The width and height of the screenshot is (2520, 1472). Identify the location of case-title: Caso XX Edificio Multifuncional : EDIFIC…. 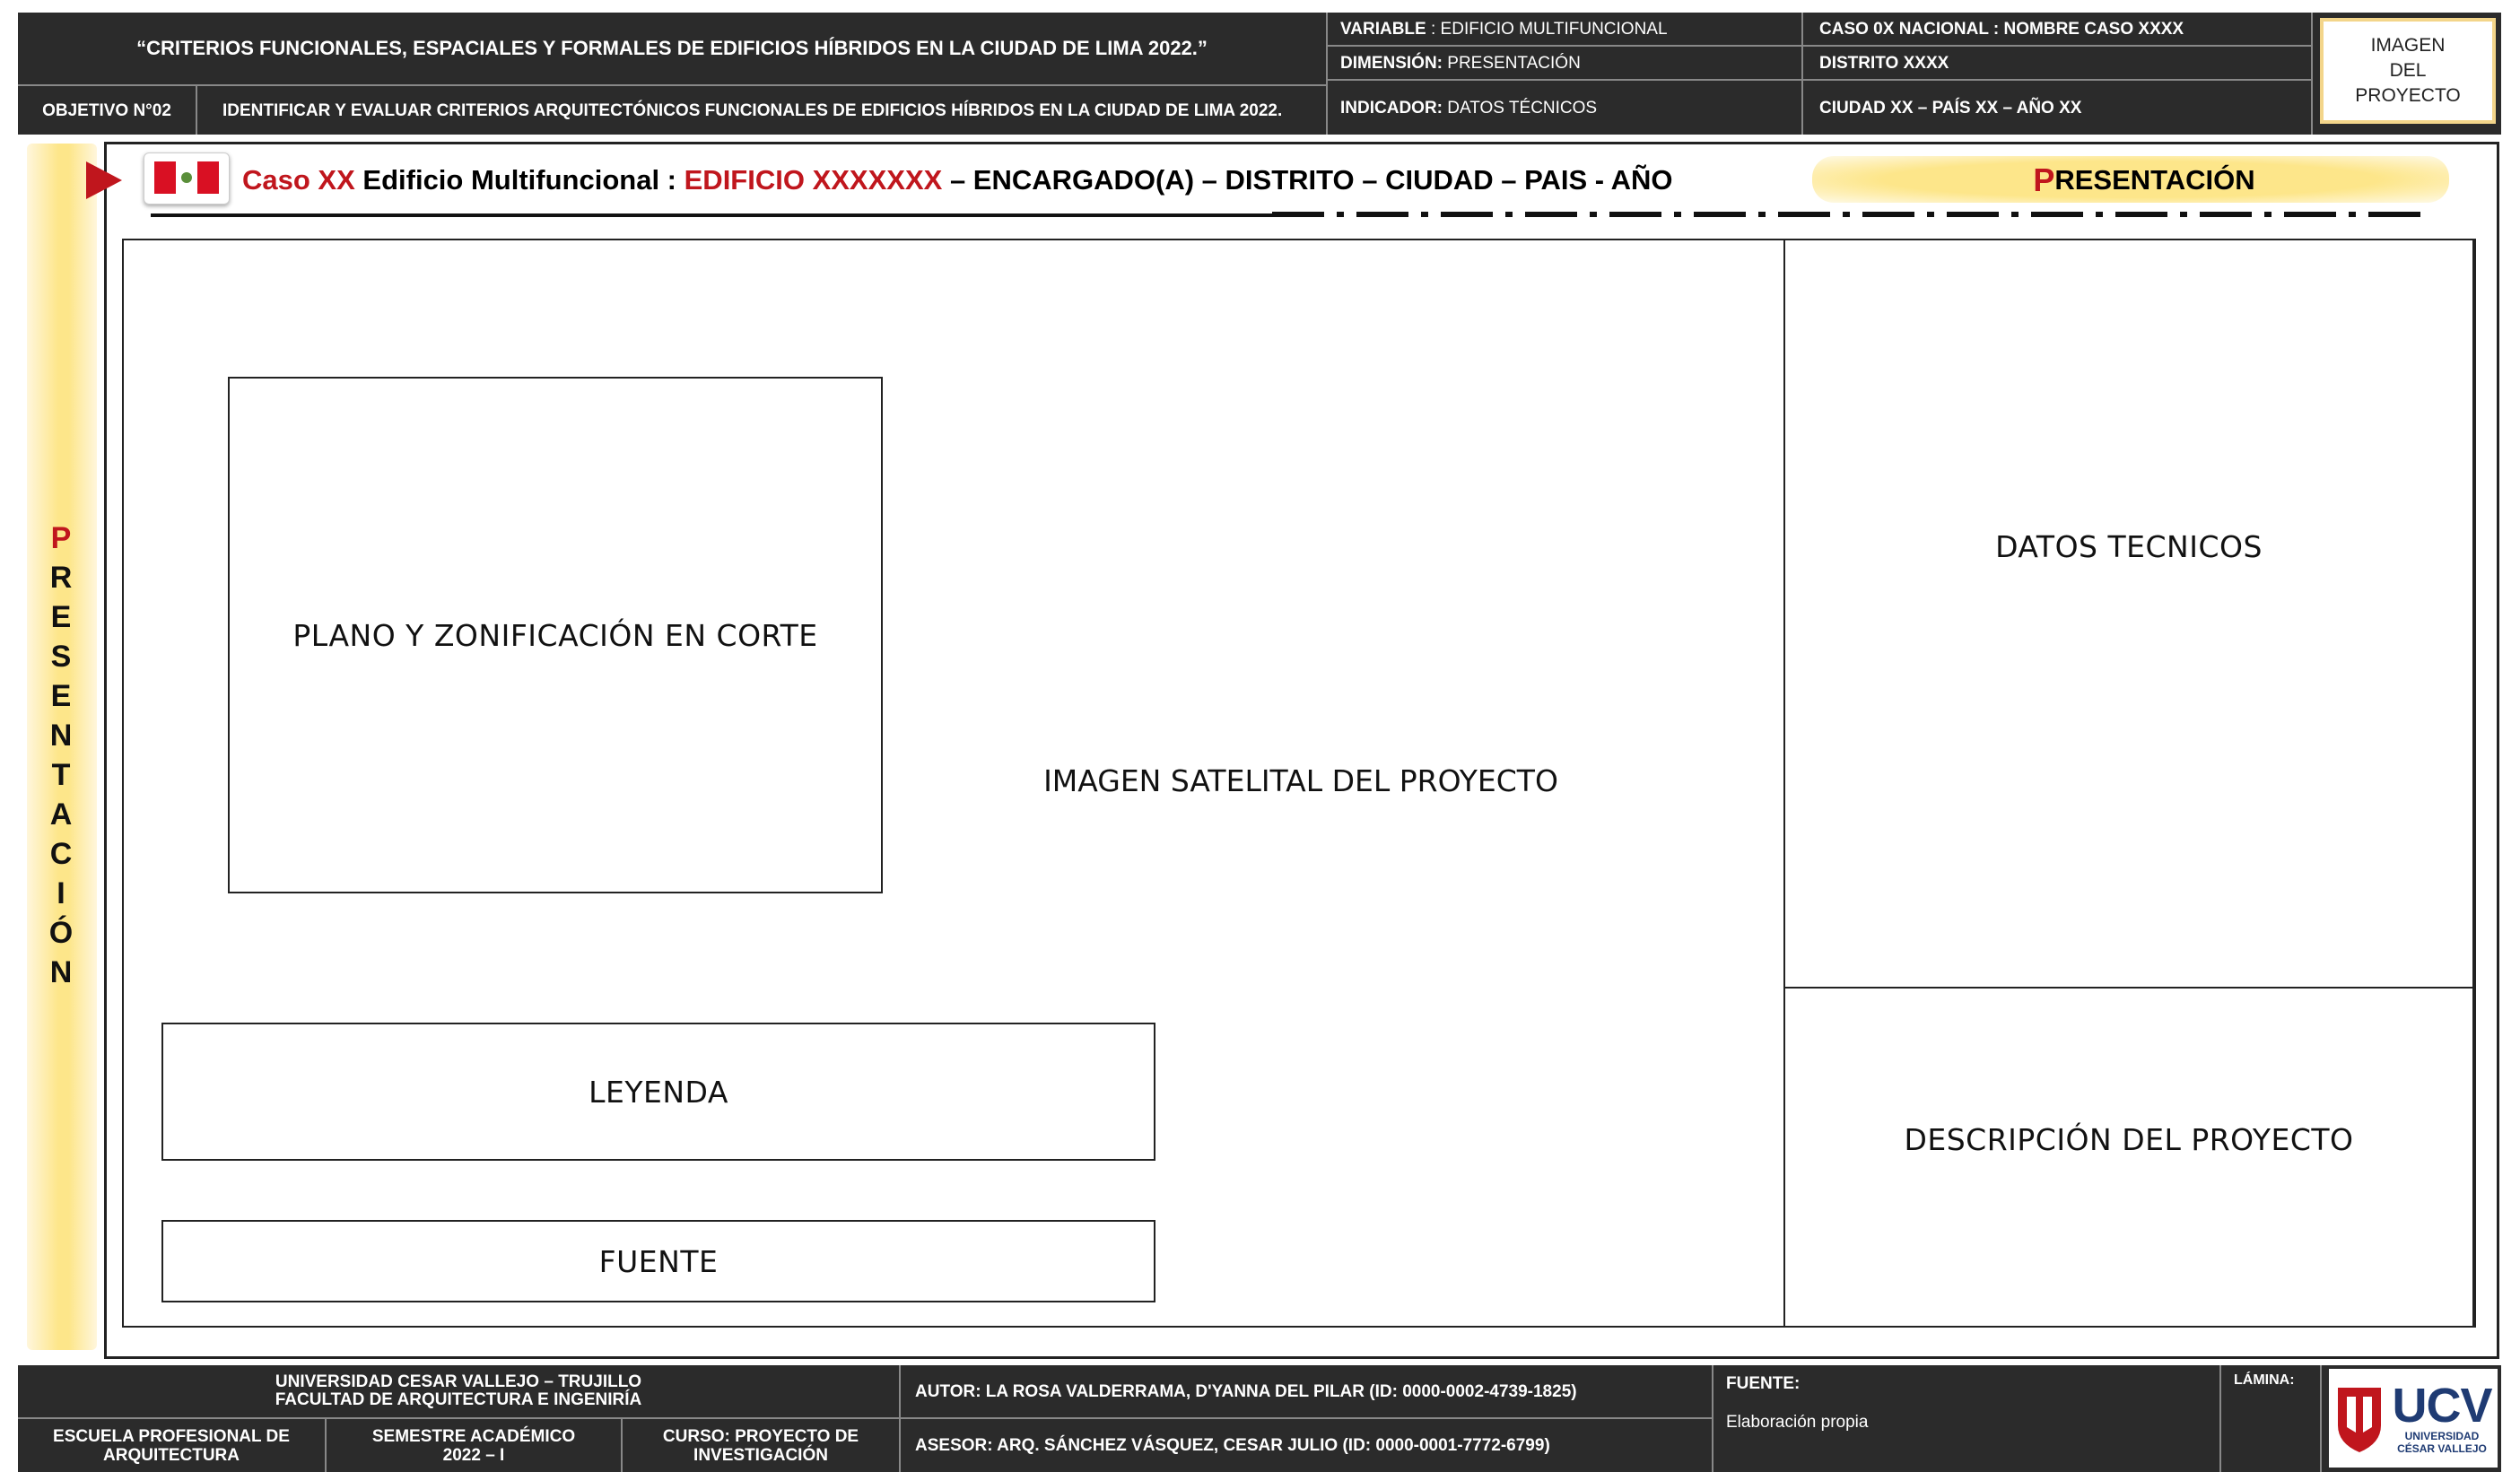
(957, 180).